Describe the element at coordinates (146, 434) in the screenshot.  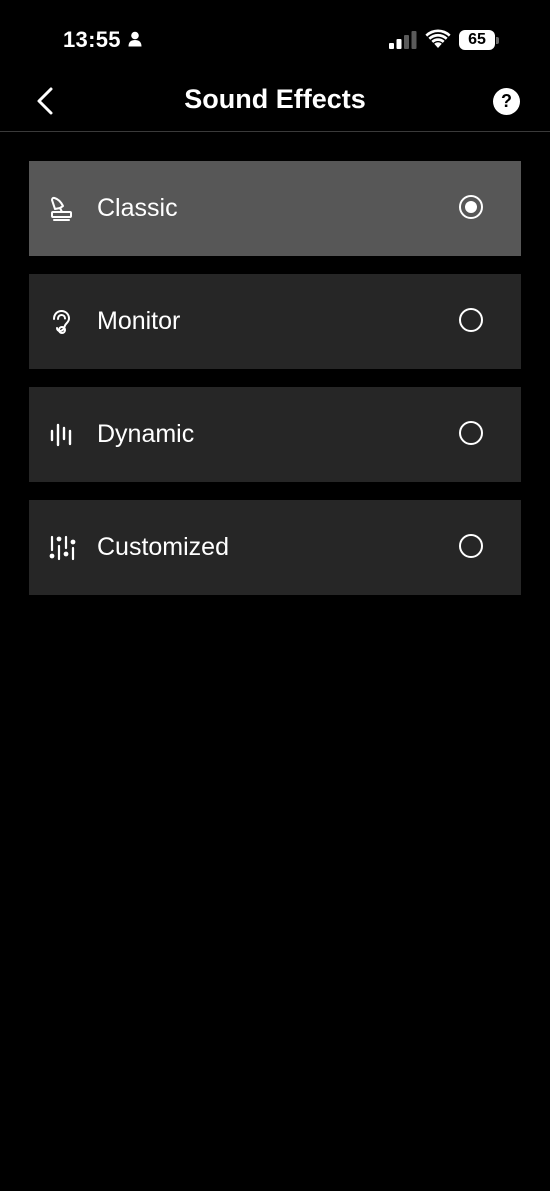
I see `option-label: Dynamic` at that location.